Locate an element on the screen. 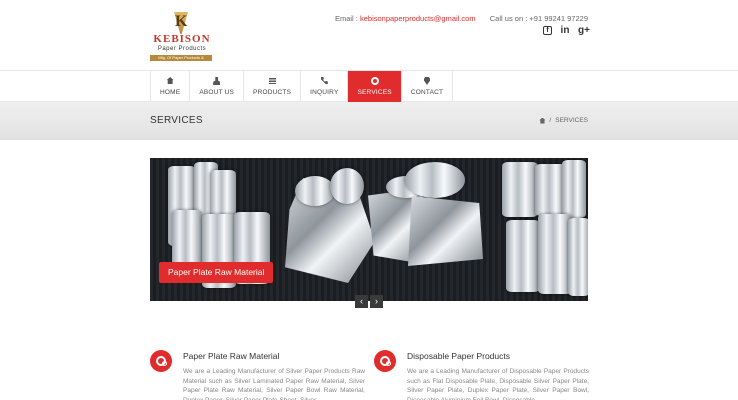  nav-item-products: PRODUCTS is located at coordinates (273, 86).